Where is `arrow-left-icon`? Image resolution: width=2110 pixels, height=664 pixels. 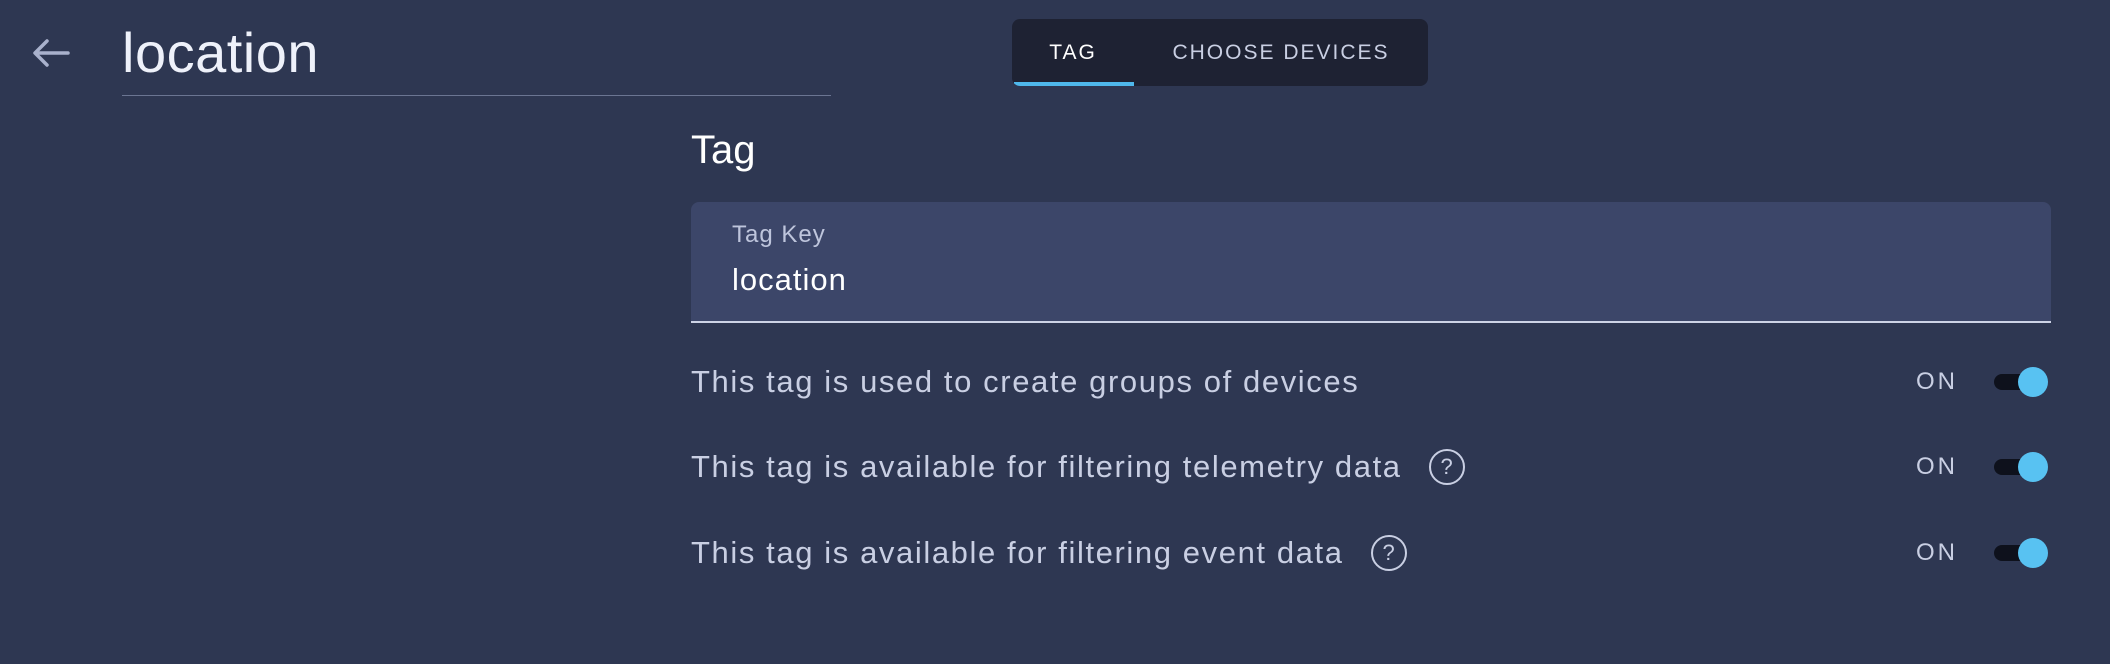
arrow-left-icon is located at coordinates (51, 53).